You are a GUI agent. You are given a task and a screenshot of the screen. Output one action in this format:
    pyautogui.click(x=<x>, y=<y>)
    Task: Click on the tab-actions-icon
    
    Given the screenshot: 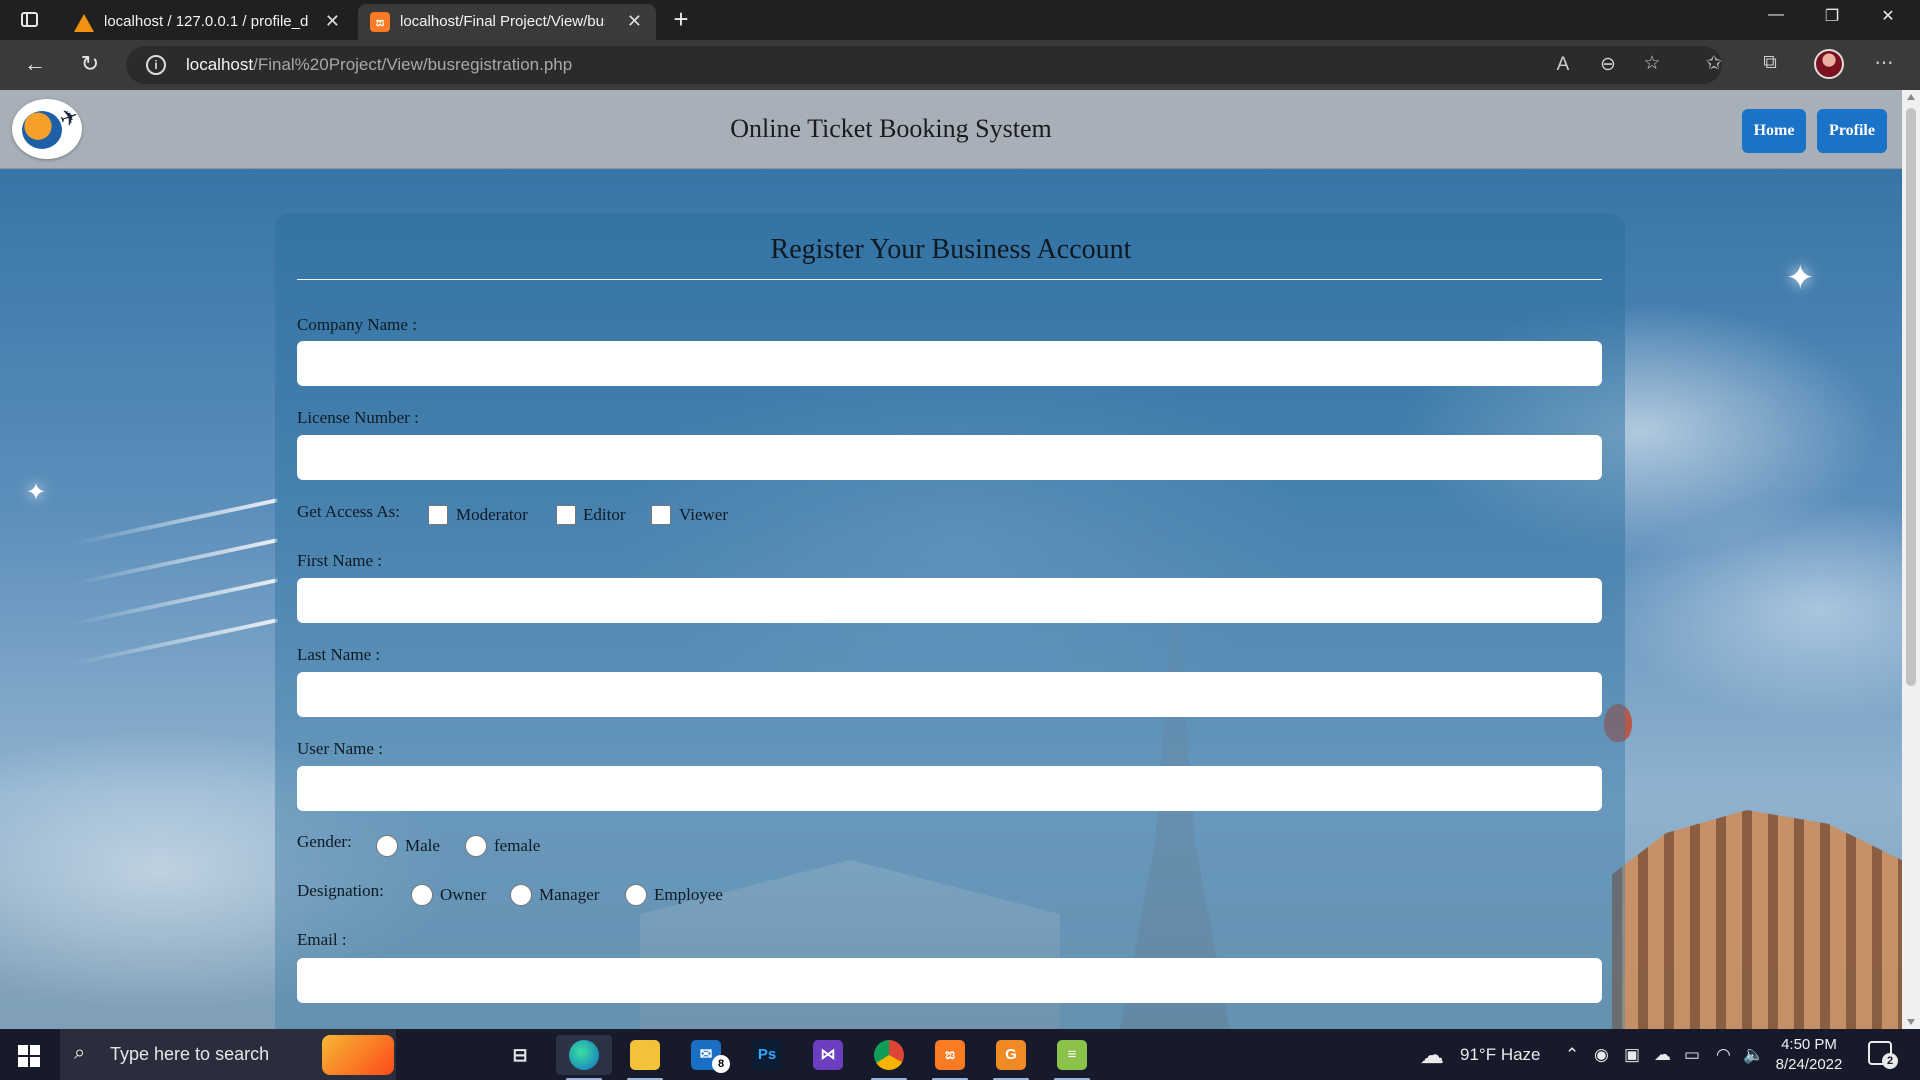 What is the action you would take?
    pyautogui.click(x=30, y=20)
    